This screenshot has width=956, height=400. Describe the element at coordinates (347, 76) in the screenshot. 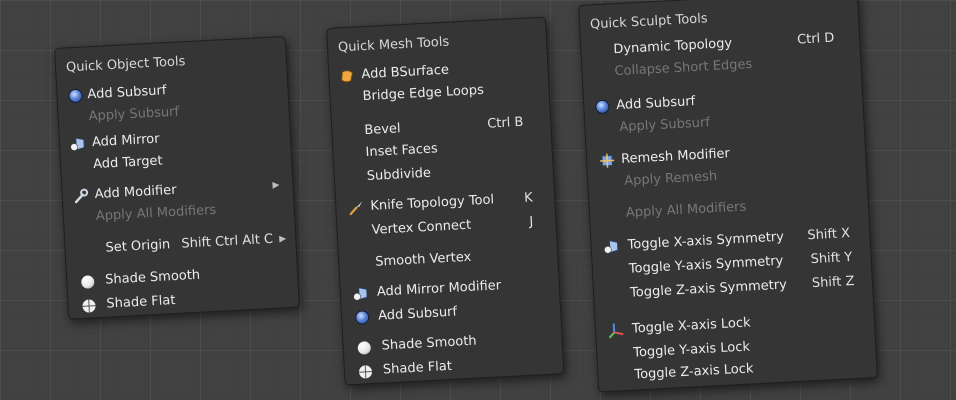

I see `bsurface-icon` at that location.